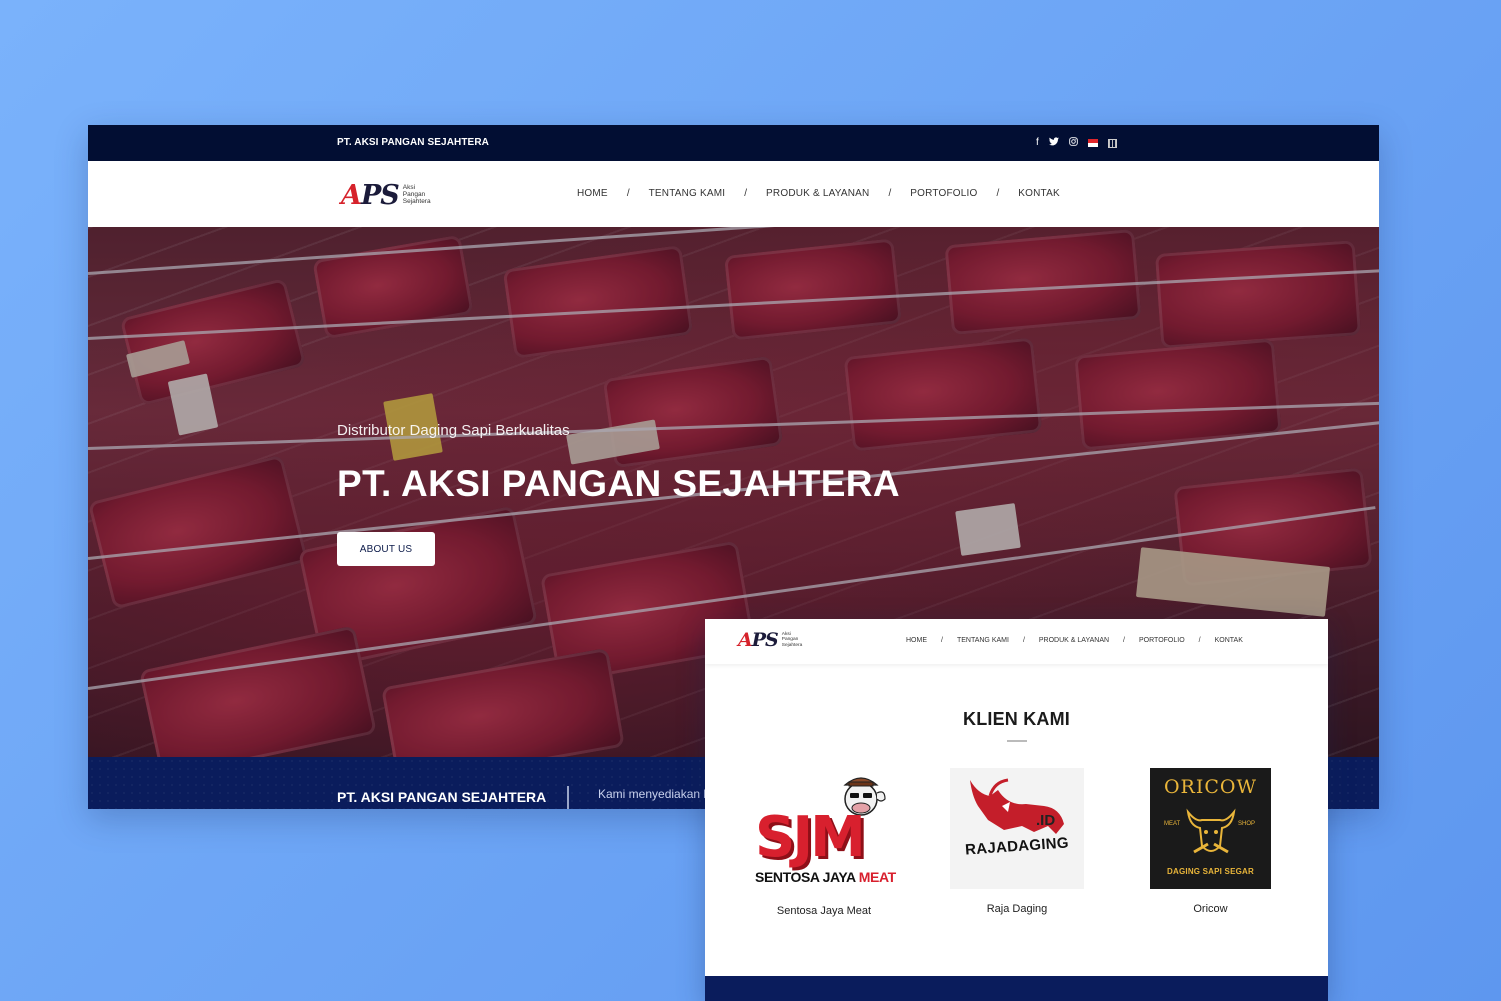 The height and width of the screenshot is (1001, 1501). I want to click on oricow-right-label: SHOP, so click(1247, 824).